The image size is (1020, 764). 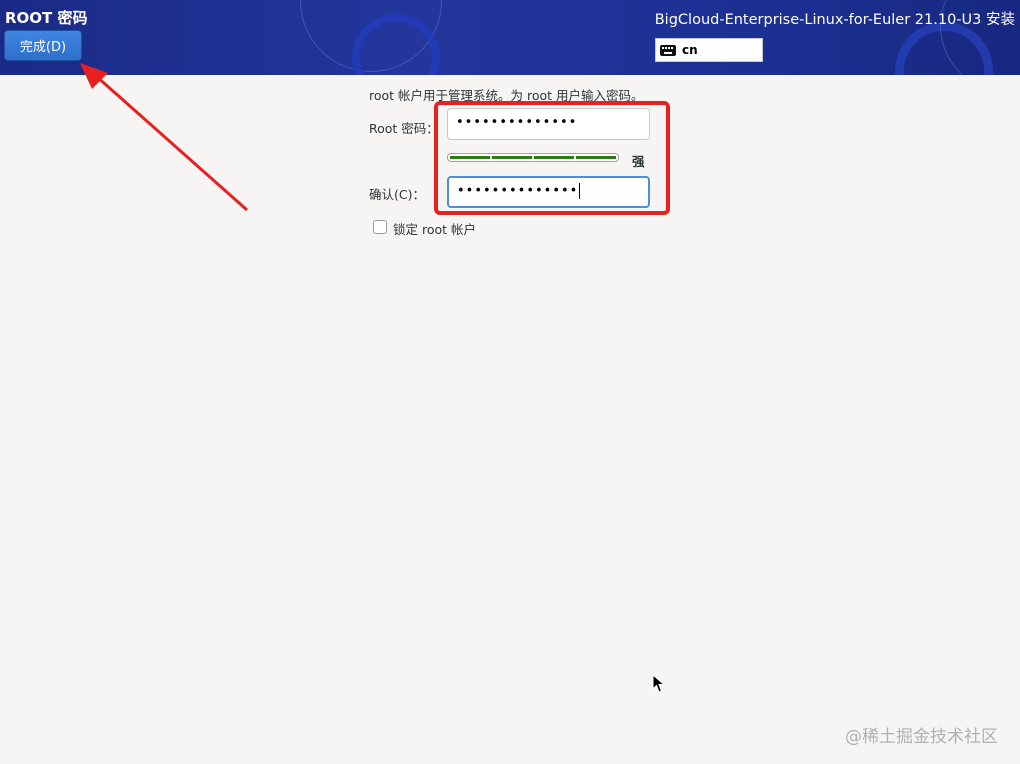 What do you see at coordinates (404, 128) in the screenshot?
I see `root-password-label: Root 密码：` at bounding box center [404, 128].